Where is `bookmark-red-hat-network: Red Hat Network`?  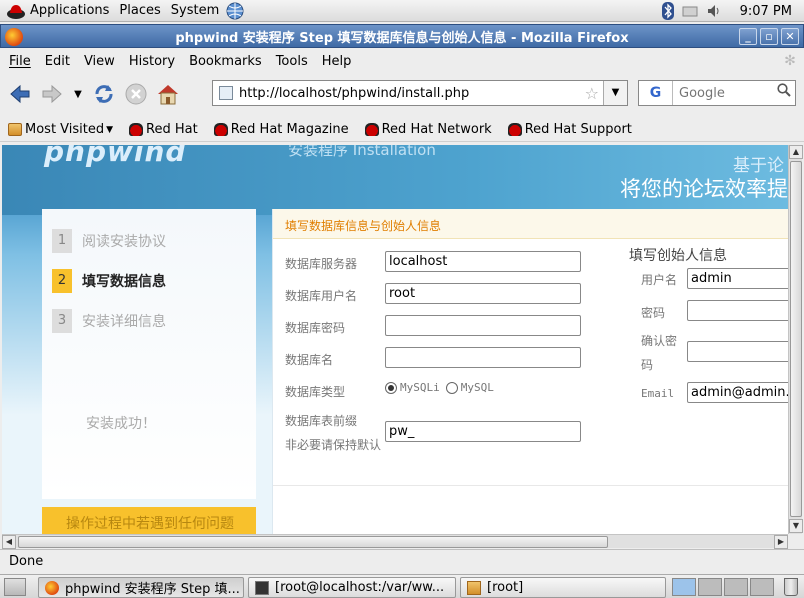 bookmark-red-hat-network: Red Hat Network is located at coordinates (428, 129).